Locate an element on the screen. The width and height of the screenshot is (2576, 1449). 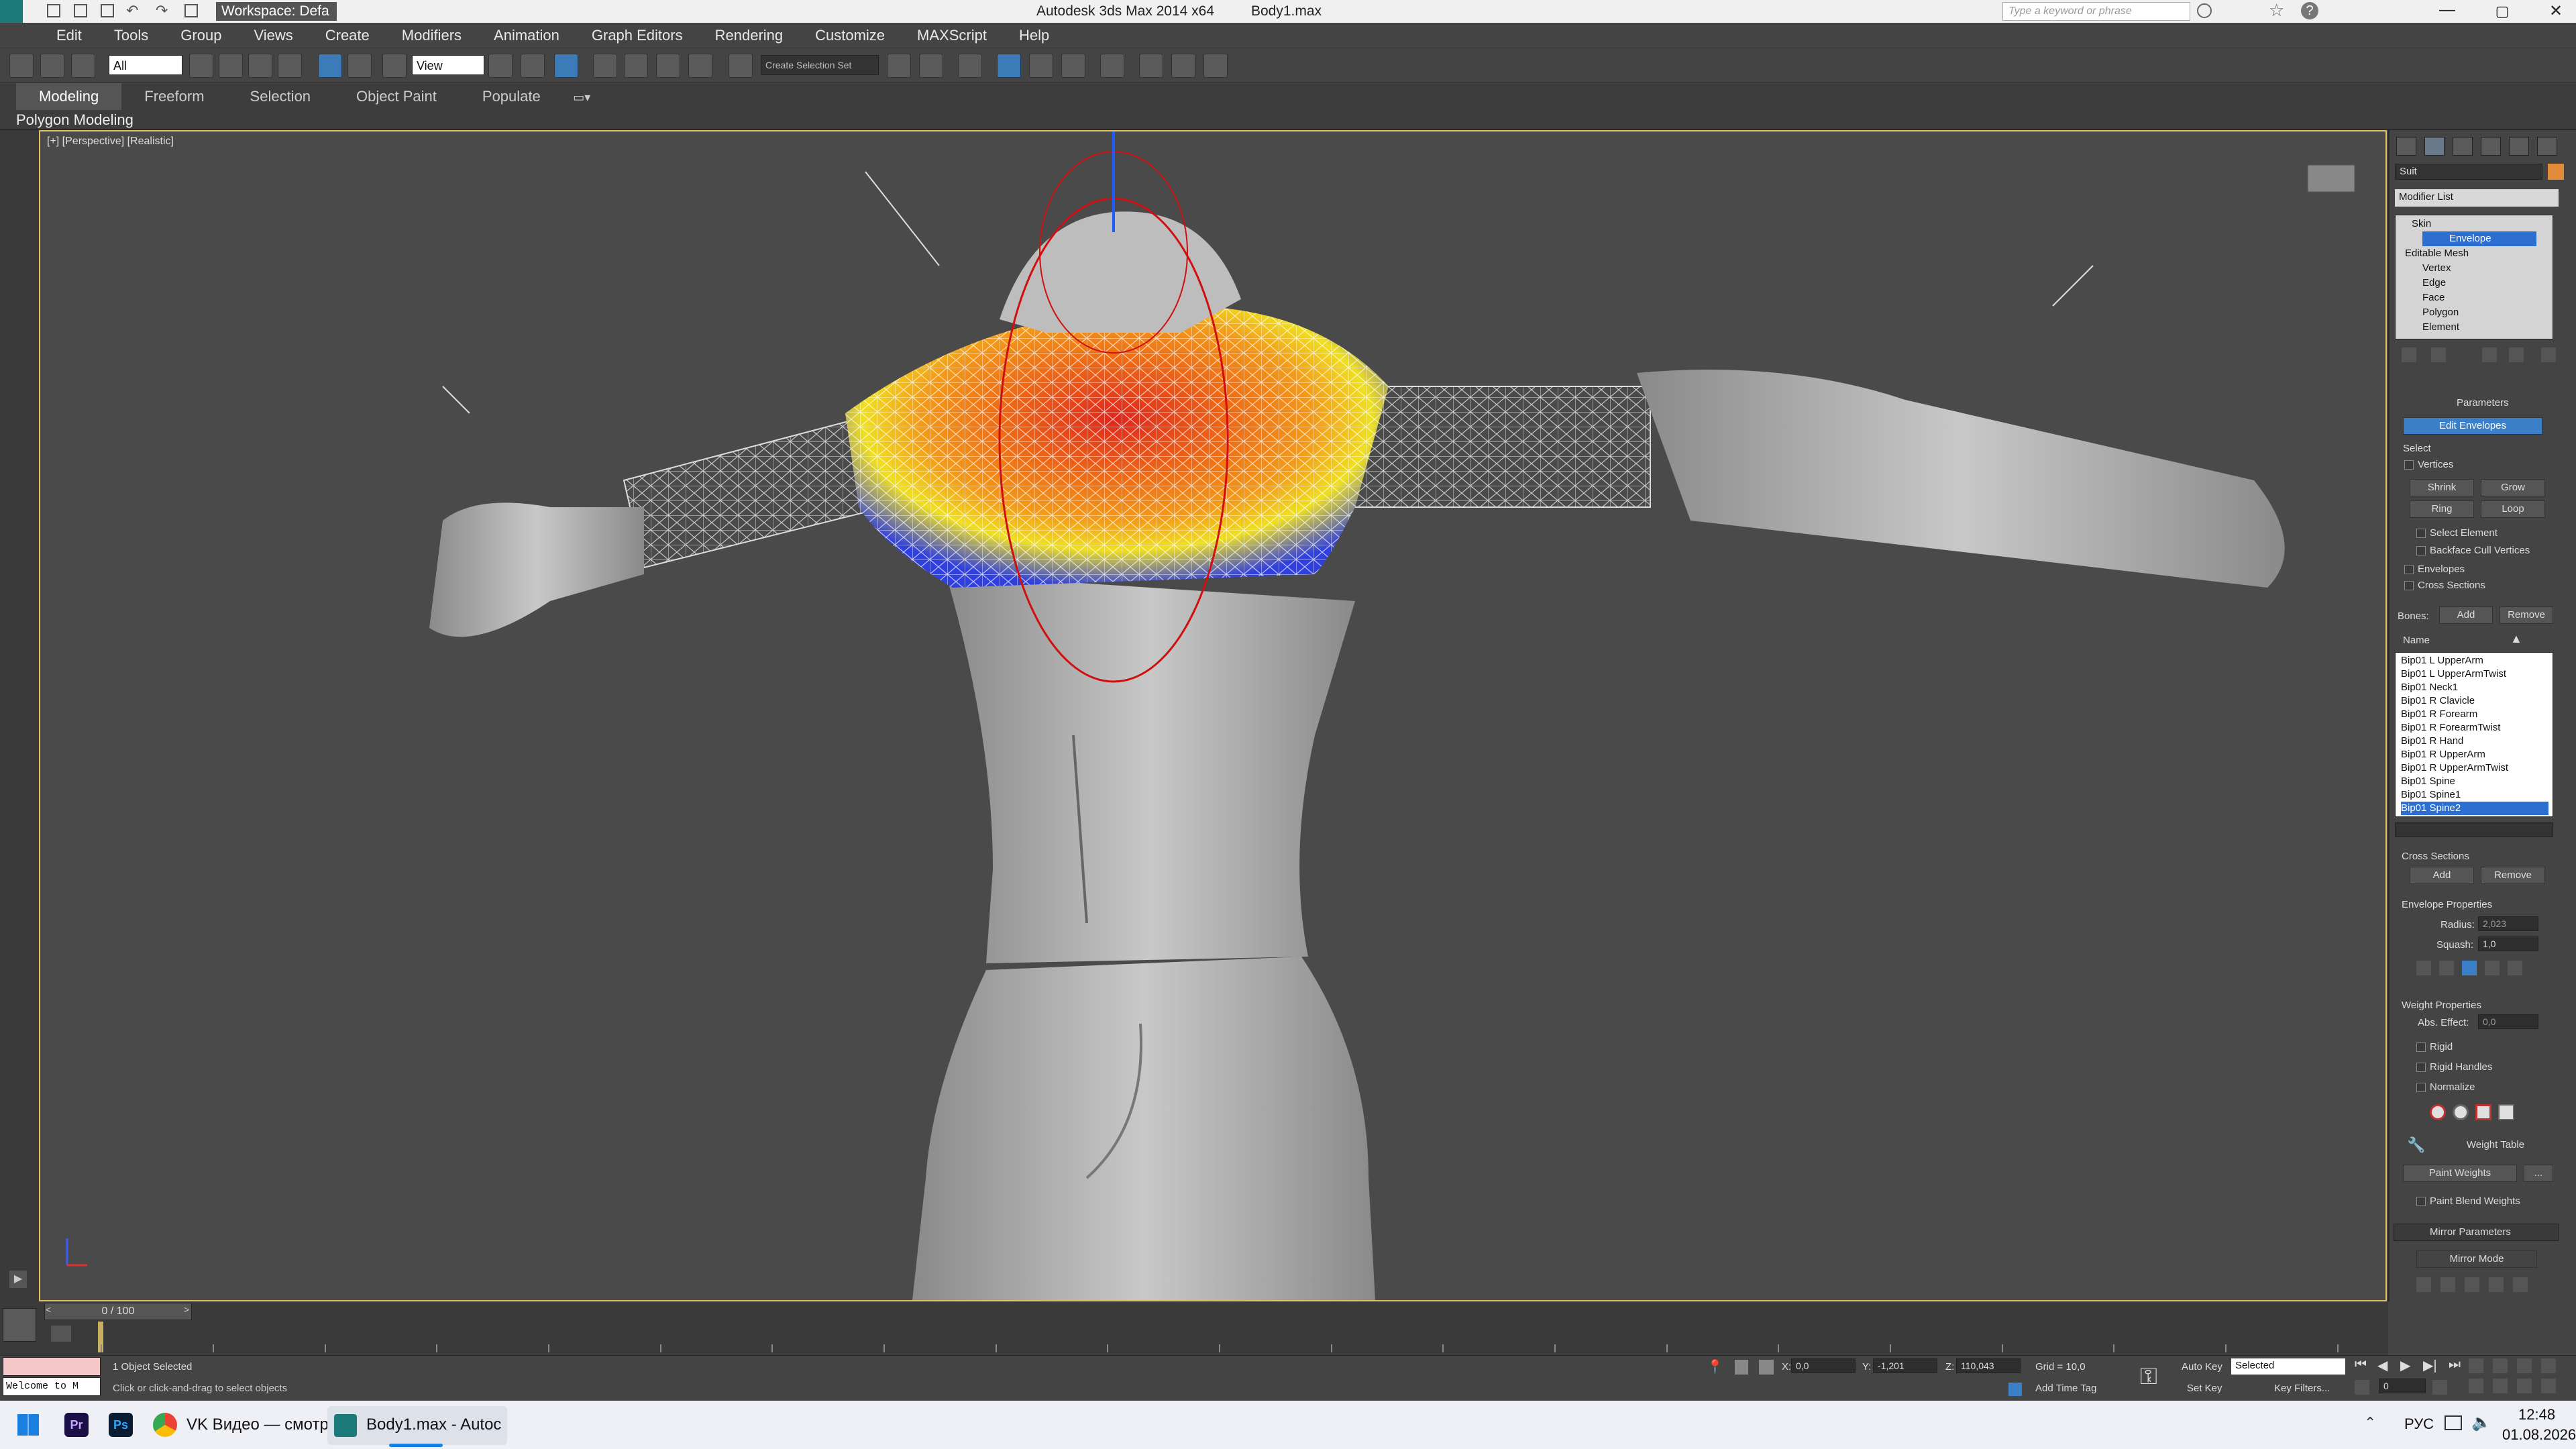
zoom-extents-all-icon is located at coordinates (2548, 1365).